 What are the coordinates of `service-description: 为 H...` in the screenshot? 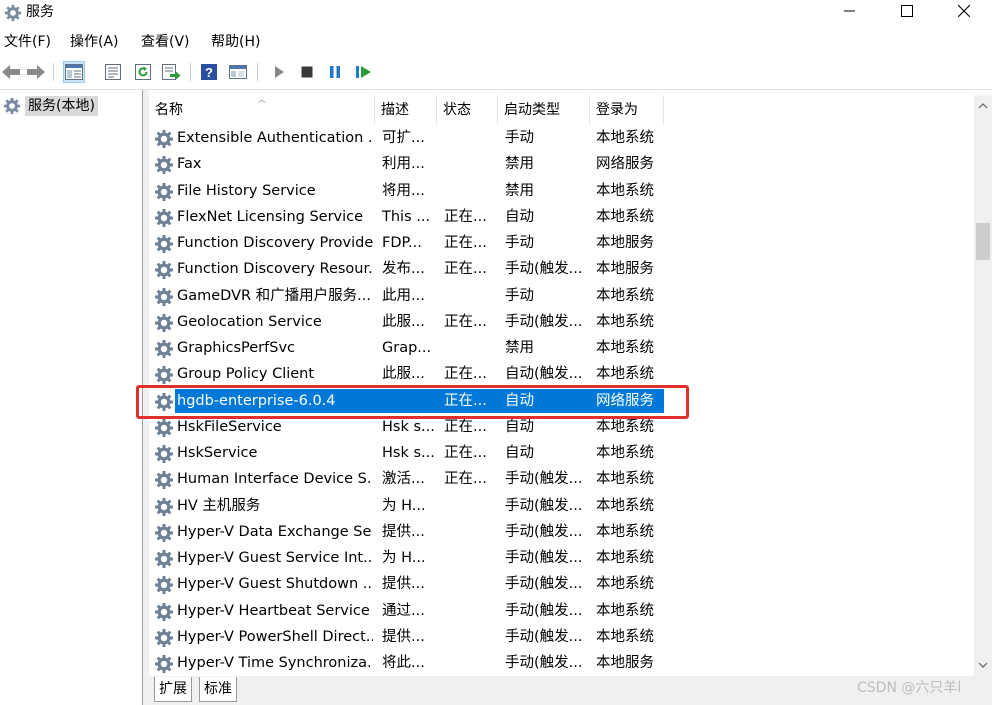 It's located at (404, 505).